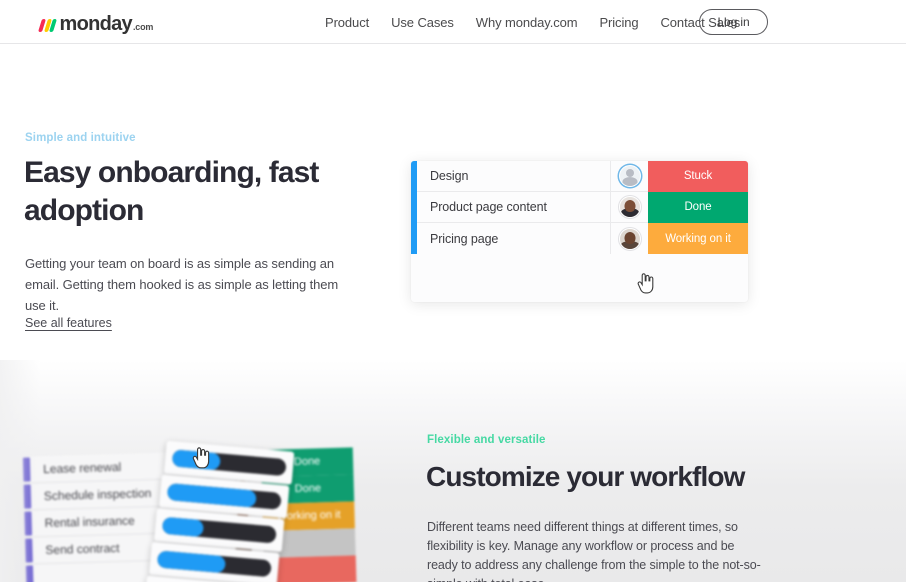 This screenshot has width=906, height=582. I want to click on see-all-features-link: See all features, so click(68, 323).